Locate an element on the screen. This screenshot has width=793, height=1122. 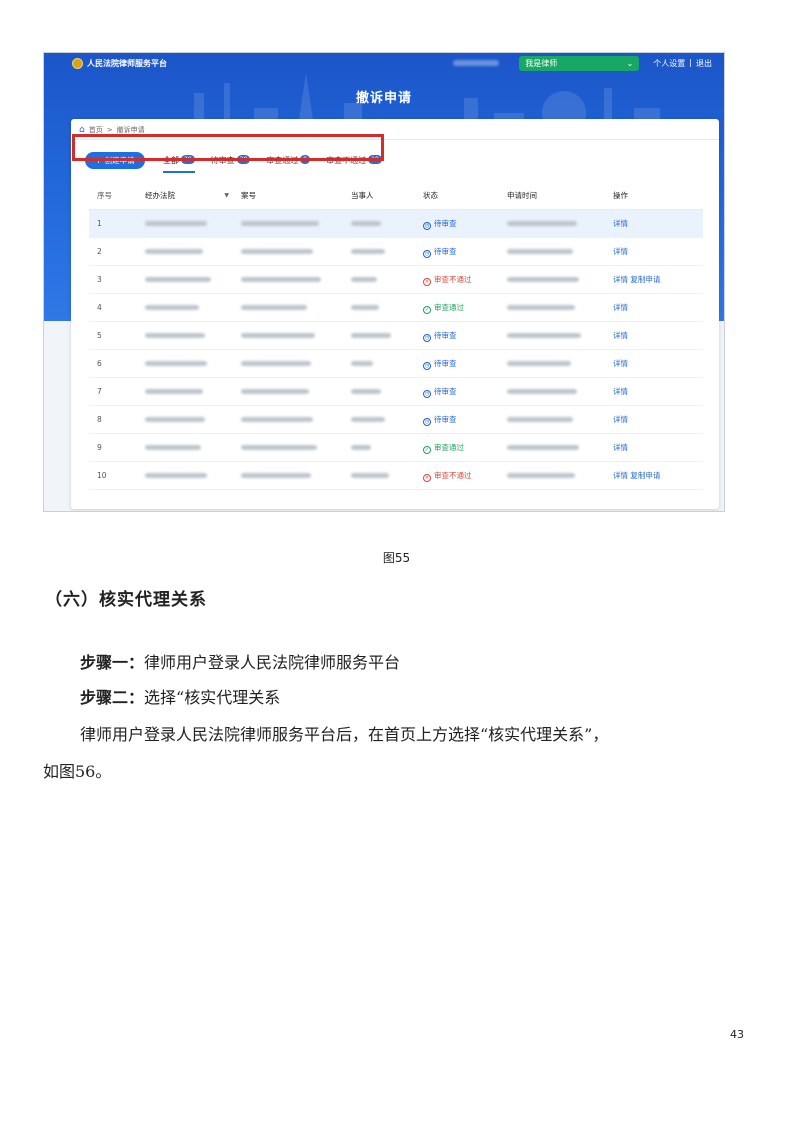
table-row: 5 ◷ 待审查 详情 is located at coordinates (396, 336).